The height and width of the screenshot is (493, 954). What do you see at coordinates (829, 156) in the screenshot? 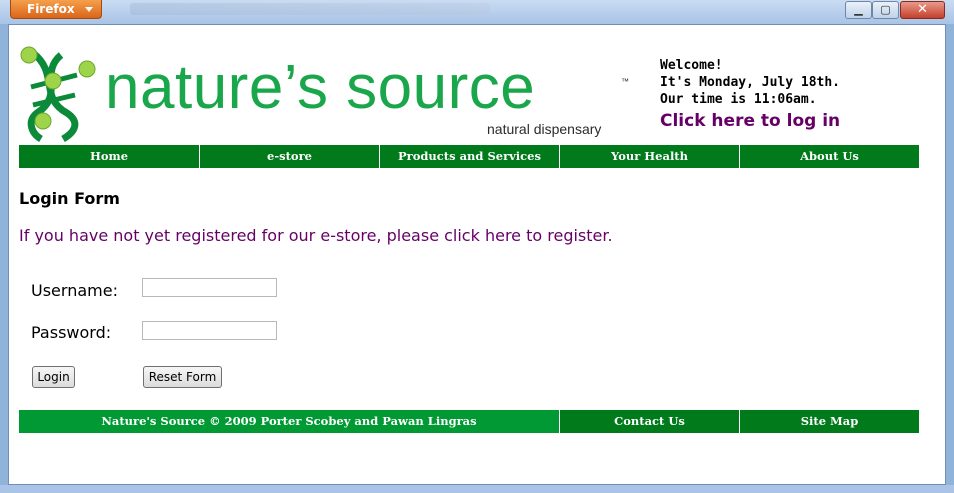
I see `nav-item-about-us: About Us` at bounding box center [829, 156].